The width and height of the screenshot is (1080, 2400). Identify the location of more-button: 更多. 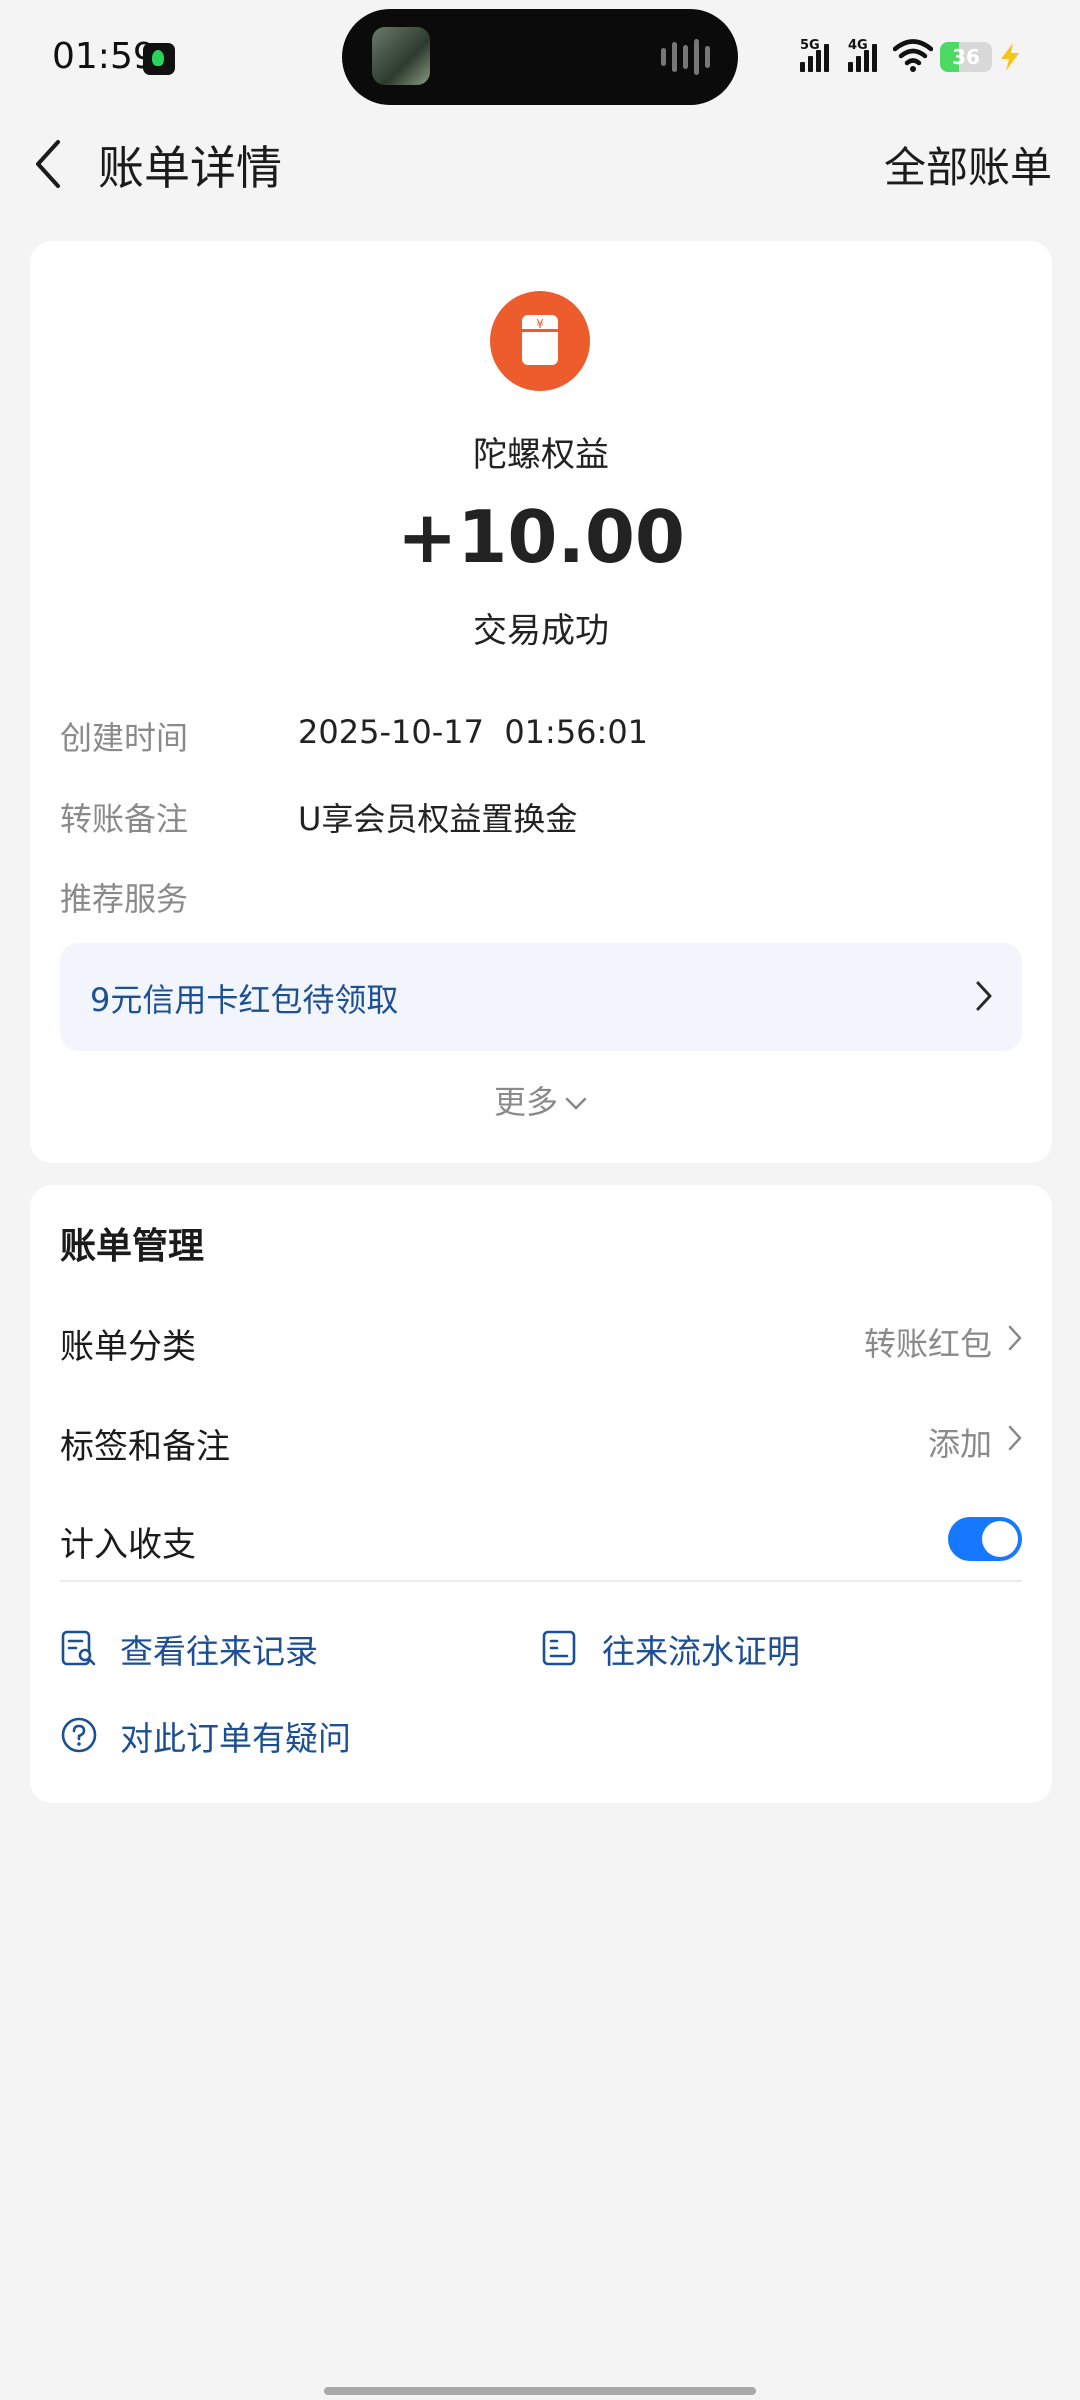
(541, 1100).